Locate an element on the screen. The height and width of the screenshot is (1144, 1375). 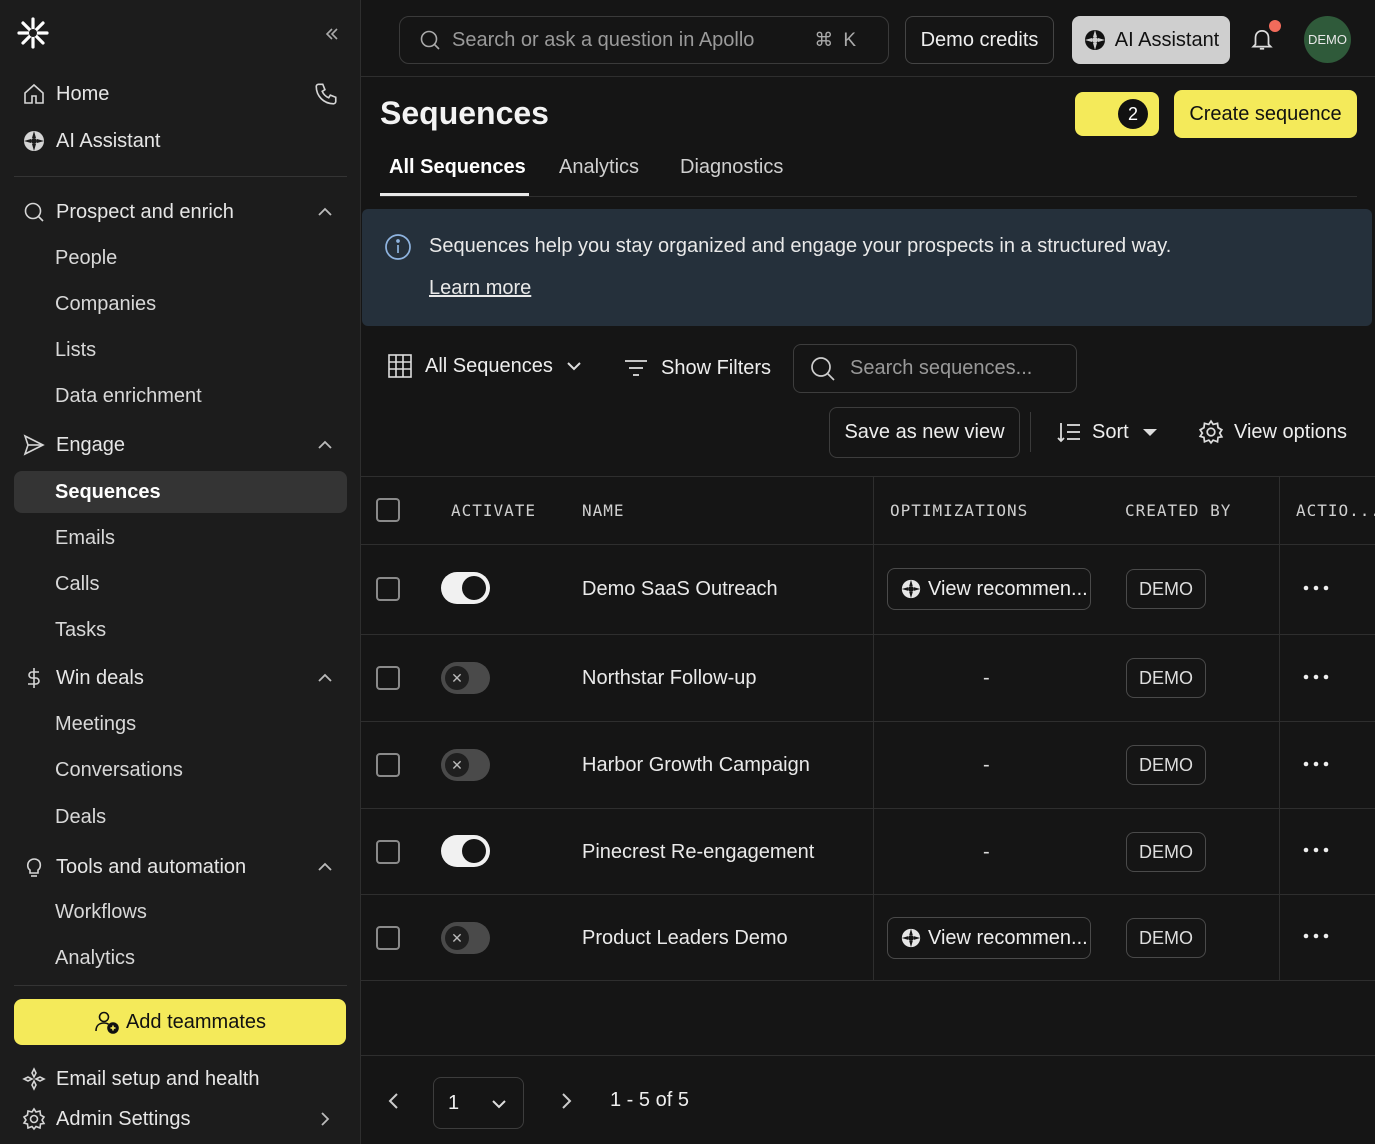
sequence-name: Northstar Follow-up is located at coordinates (669, 678).